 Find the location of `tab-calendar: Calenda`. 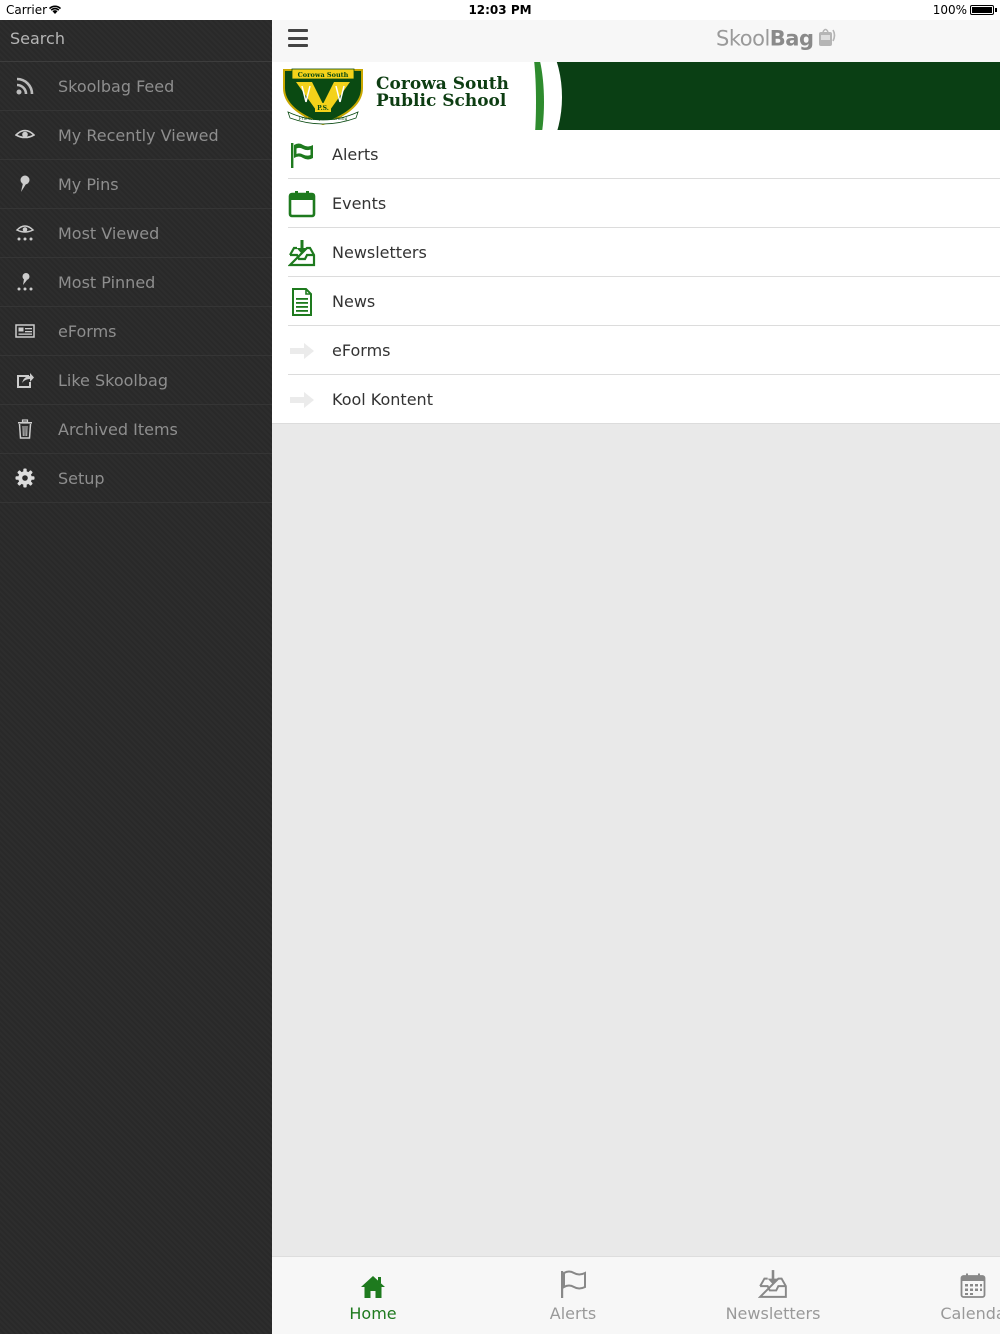

tab-calendar: Calenda is located at coordinates (956, 1295).